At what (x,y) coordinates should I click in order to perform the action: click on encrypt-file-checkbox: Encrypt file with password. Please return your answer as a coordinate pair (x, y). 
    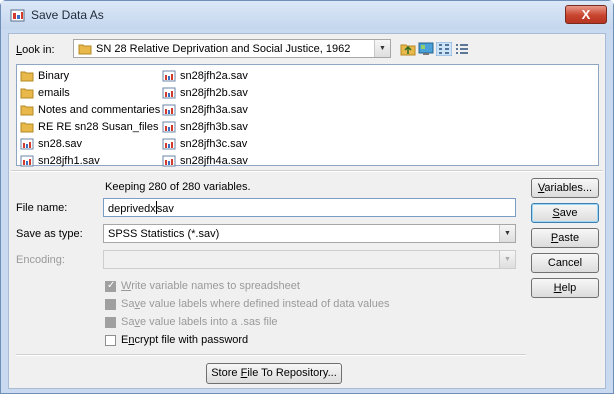
    Looking at the image, I should click on (176, 340).